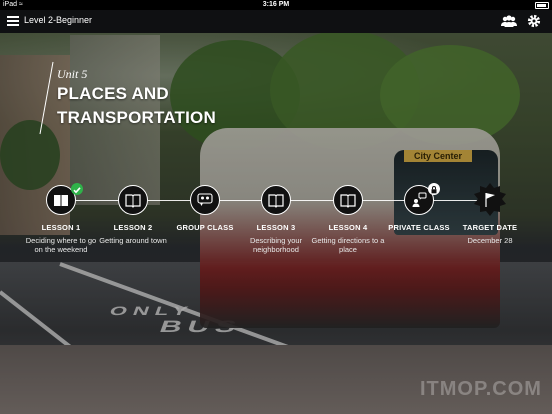 The width and height of the screenshot is (552, 414). What do you see at coordinates (276, 227) in the screenshot?
I see `timeline-title: LESSON 3` at bounding box center [276, 227].